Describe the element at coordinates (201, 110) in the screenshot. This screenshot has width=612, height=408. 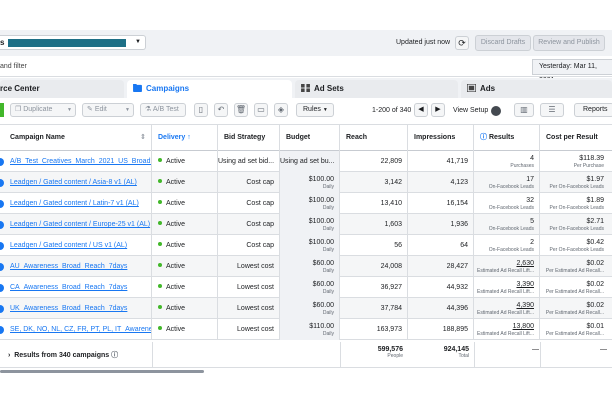
I see `delete-icon: ▯` at that location.